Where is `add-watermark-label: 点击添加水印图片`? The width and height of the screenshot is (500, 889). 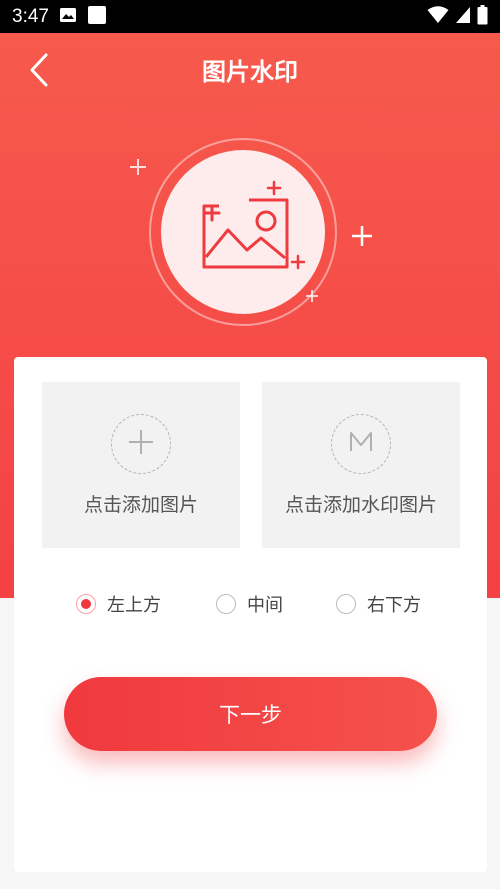
add-watermark-label: 点击添加水印图片 is located at coordinates (360, 505).